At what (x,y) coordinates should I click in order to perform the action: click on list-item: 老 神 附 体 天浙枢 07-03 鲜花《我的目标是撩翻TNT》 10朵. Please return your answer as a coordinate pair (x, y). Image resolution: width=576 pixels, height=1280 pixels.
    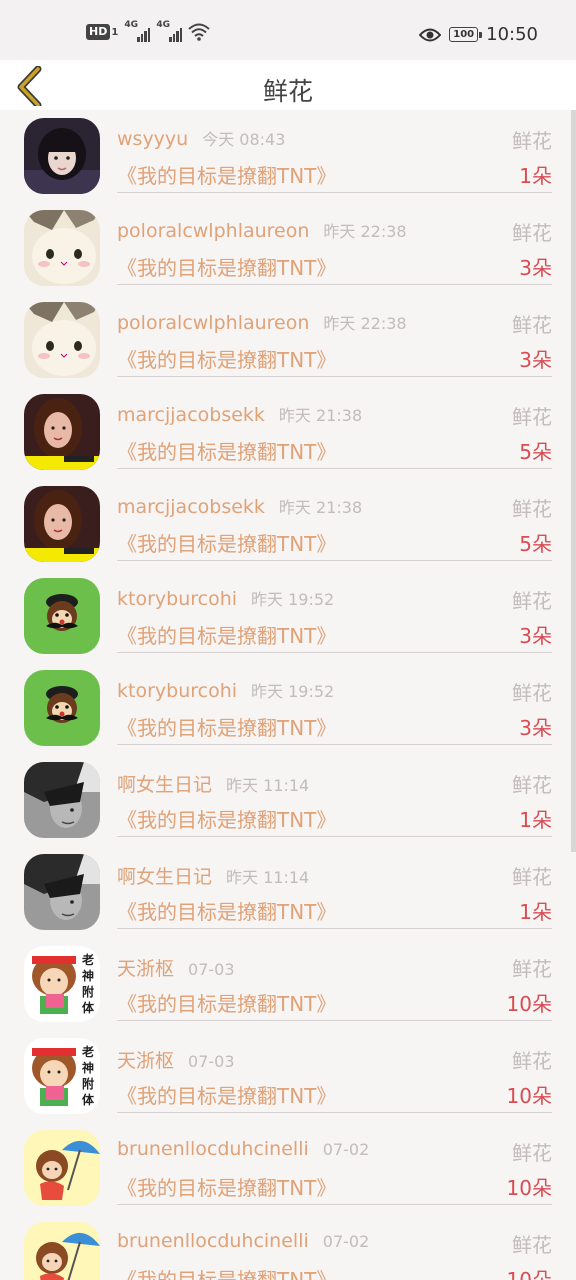
    Looking at the image, I should click on (283, 1076).